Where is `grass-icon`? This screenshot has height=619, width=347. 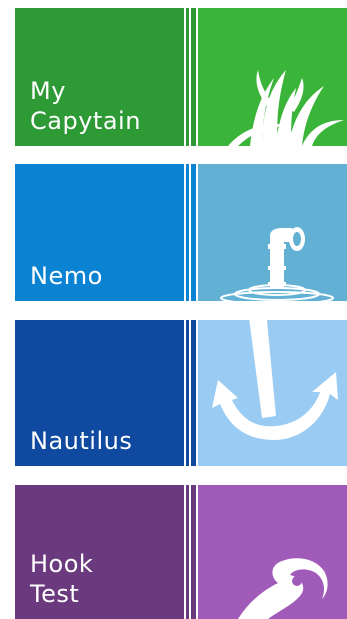
grass-icon is located at coordinates (286, 108).